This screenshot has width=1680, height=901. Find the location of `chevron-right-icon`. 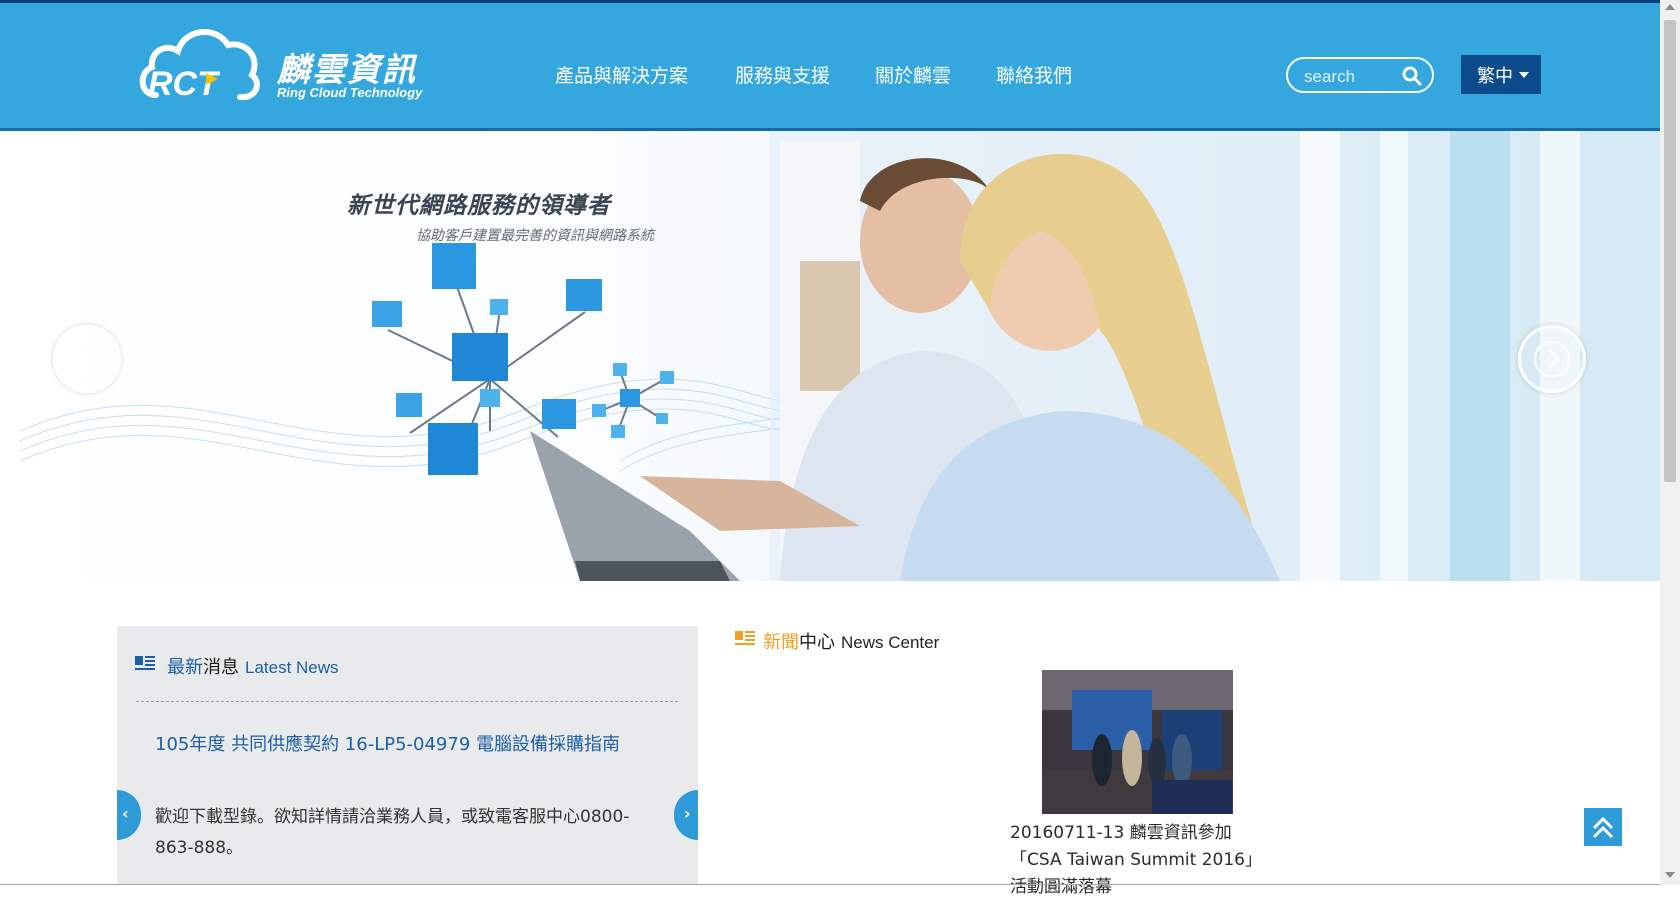

chevron-right-icon is located at coordinates (1552, 359).